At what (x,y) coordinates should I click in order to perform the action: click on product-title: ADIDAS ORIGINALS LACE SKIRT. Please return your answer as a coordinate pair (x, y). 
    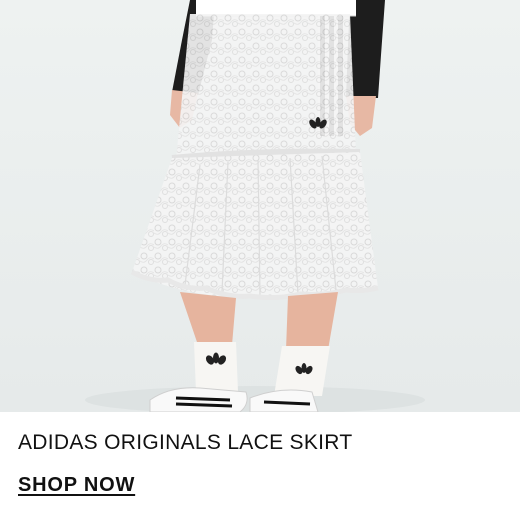
    Looking at the image, I should click on (185, 443).